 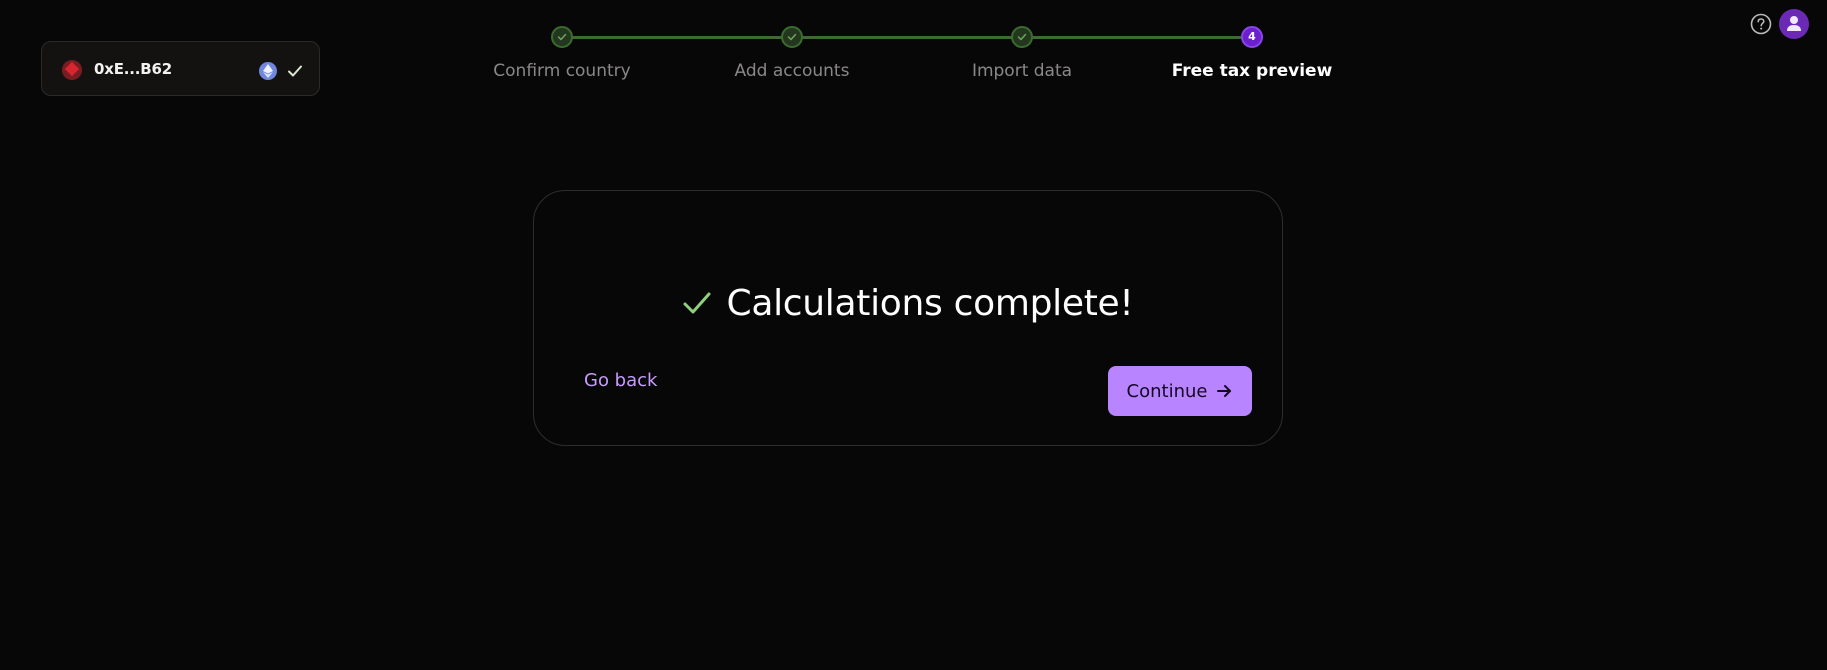 I want to click on arrow-right-icon, so click(x=1224, y=391).